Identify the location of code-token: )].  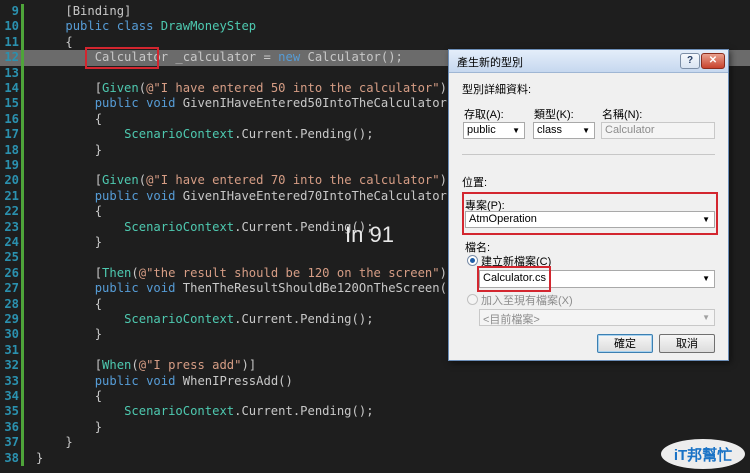
(249, 365).